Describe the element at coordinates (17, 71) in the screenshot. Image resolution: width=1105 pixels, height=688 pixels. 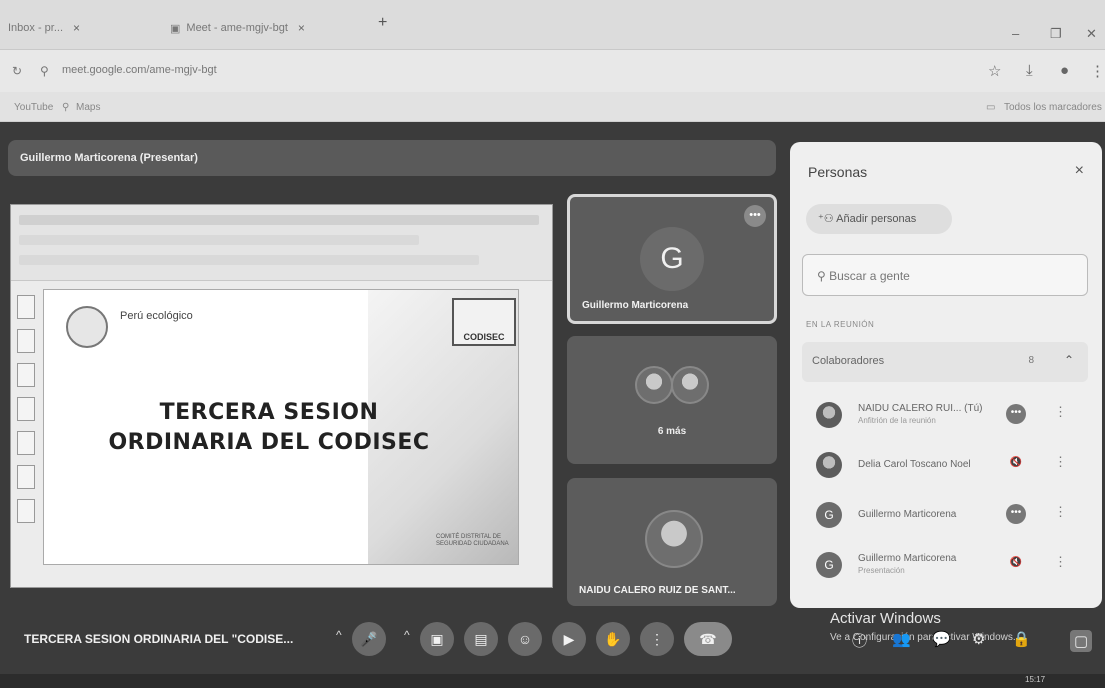
I see `reload-icon: ↻` at that location.